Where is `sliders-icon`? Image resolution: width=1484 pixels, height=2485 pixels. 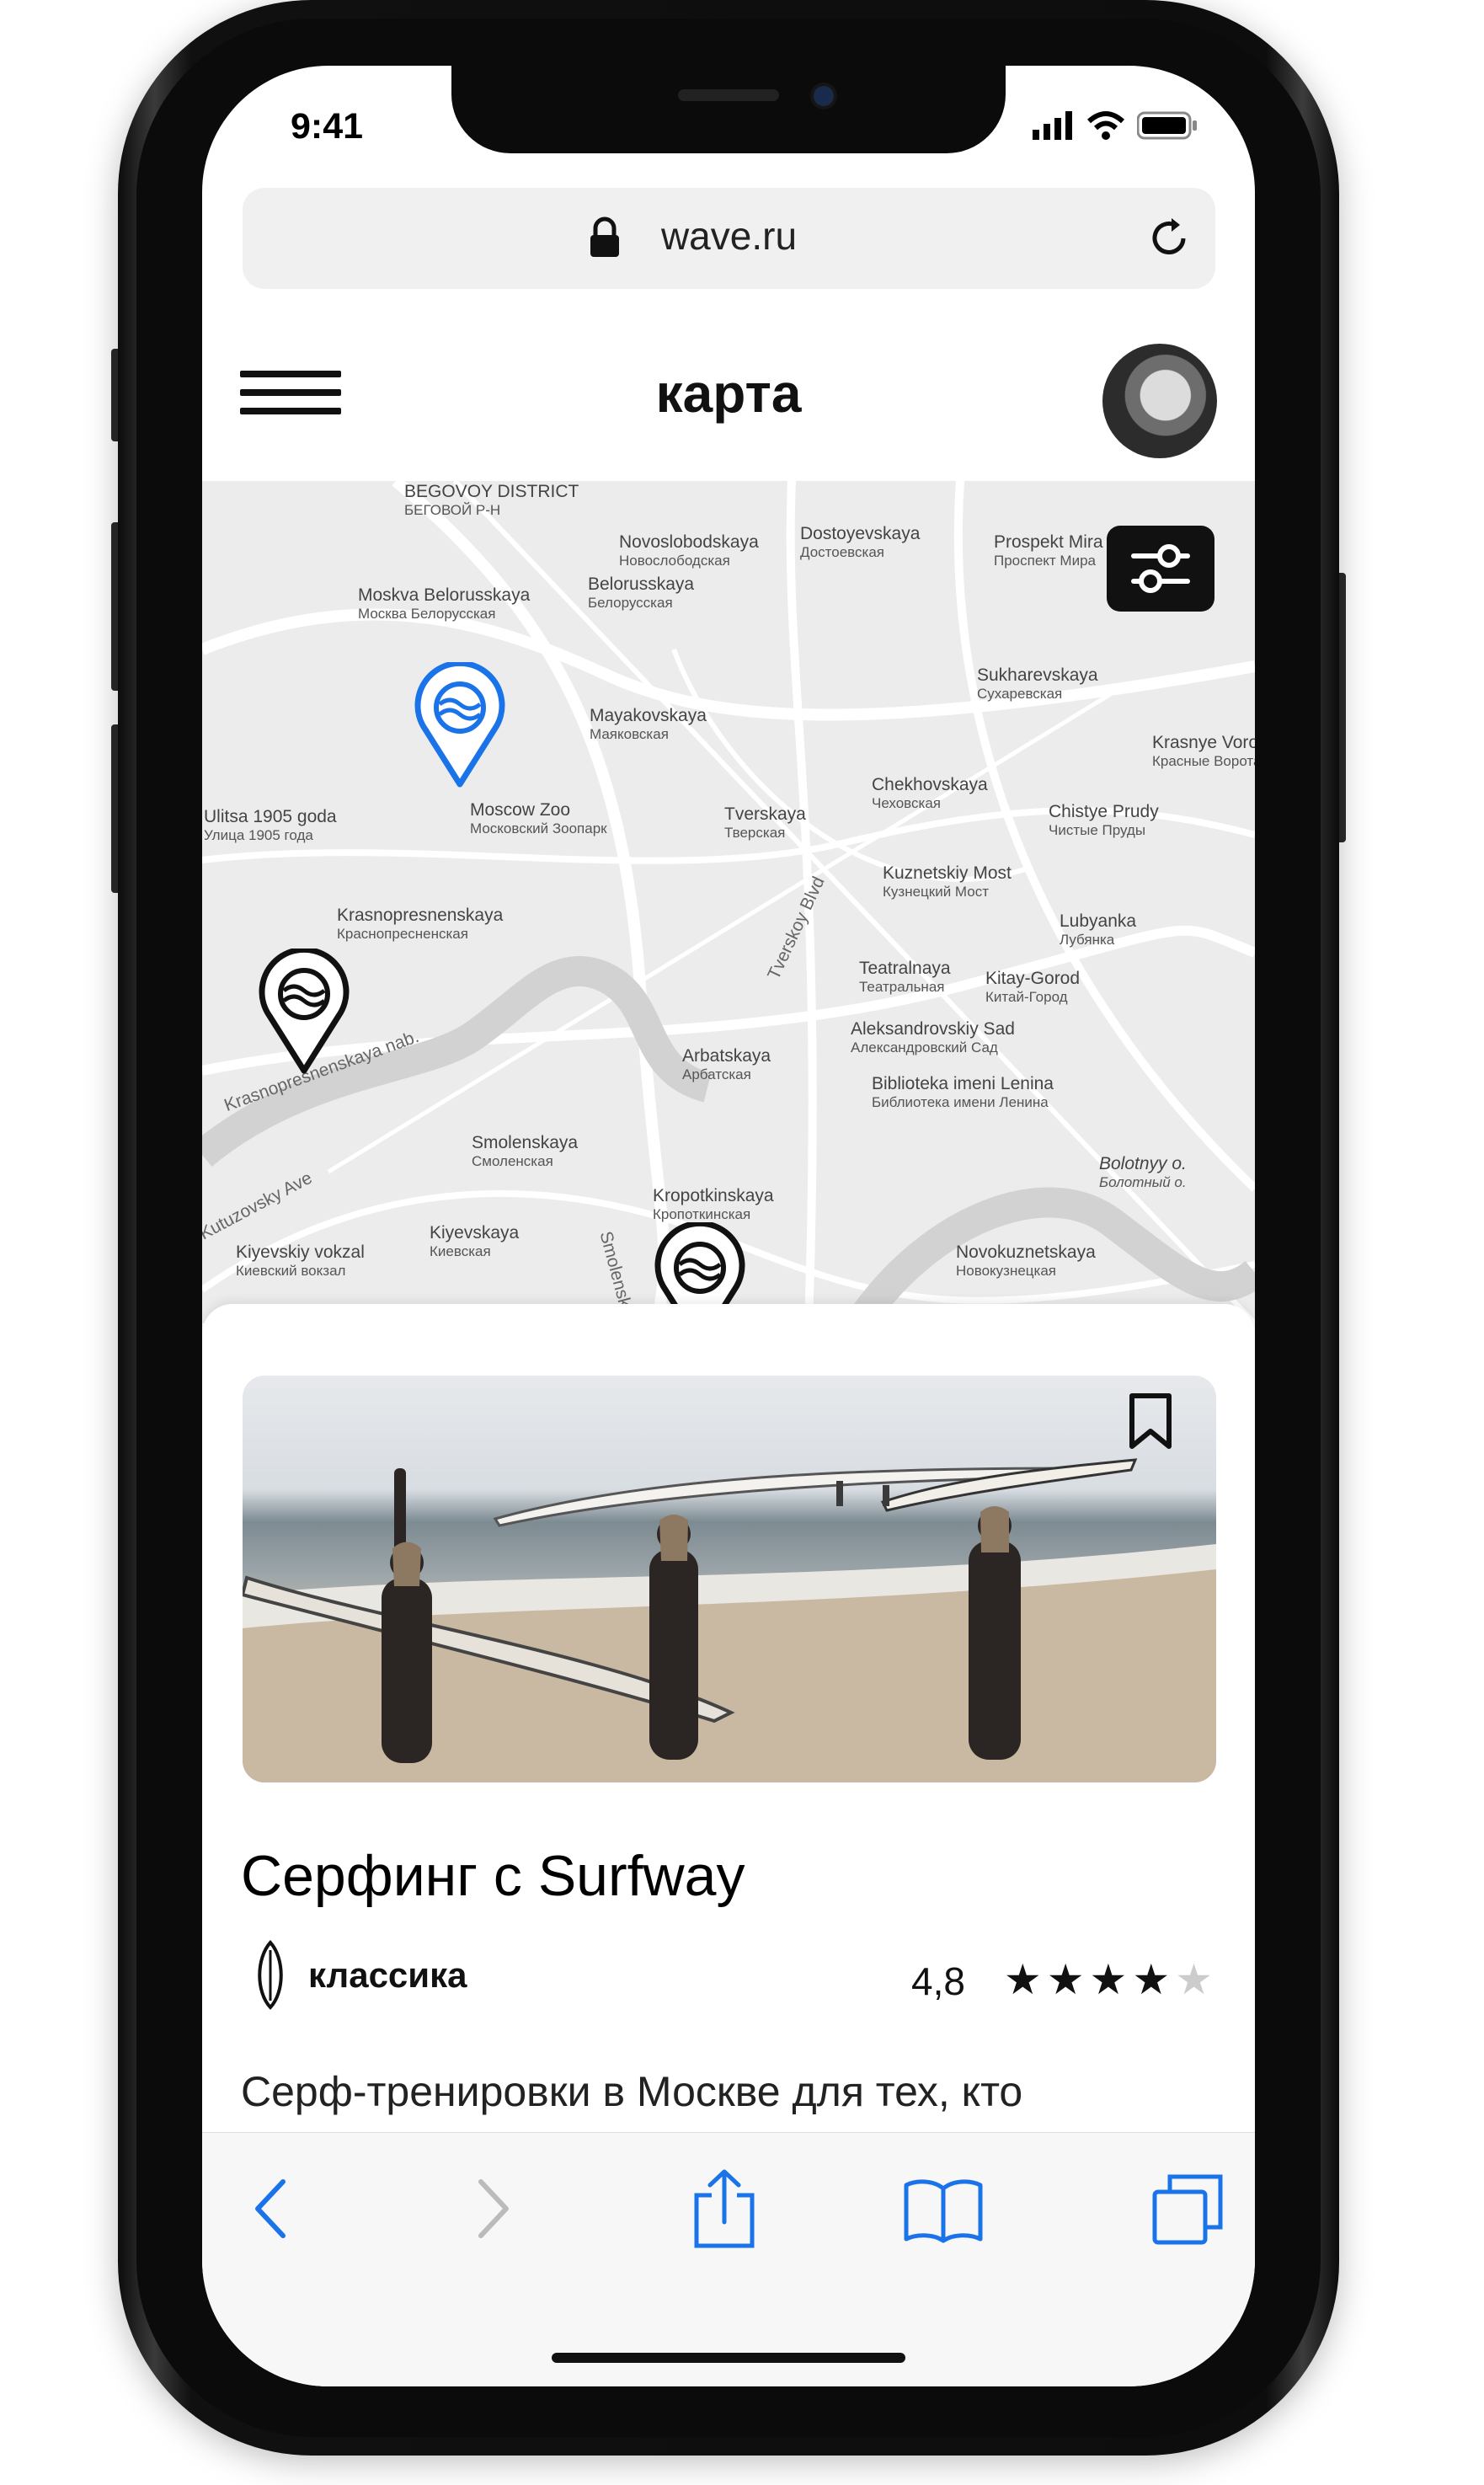 sliders-icon is located at coordinates (1161, 568).